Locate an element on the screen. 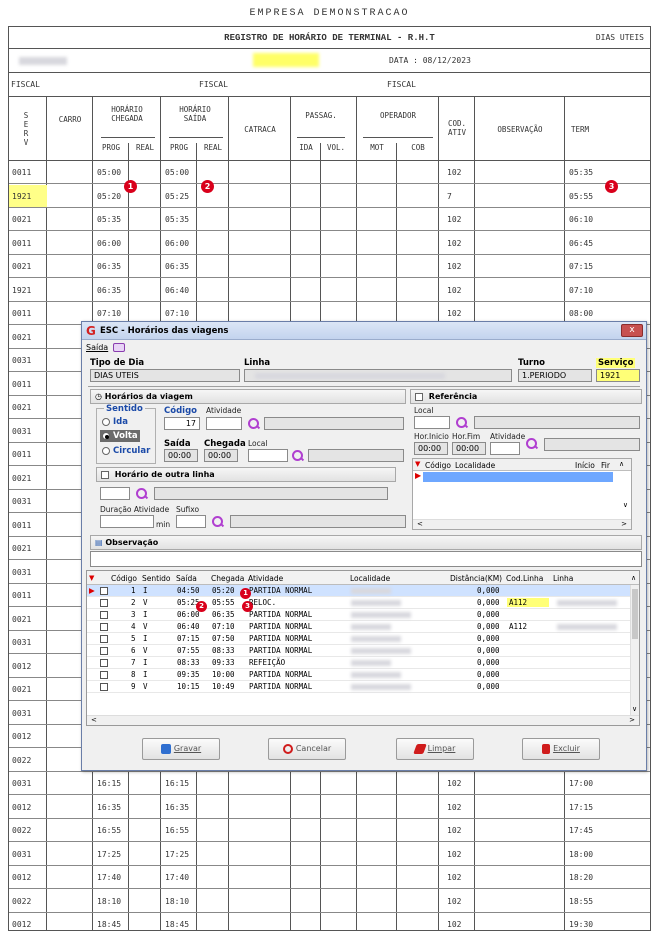 The height and width of the screenshot is (935, 659). ref-col-inicio: Início is located at coordinates (585, 465).